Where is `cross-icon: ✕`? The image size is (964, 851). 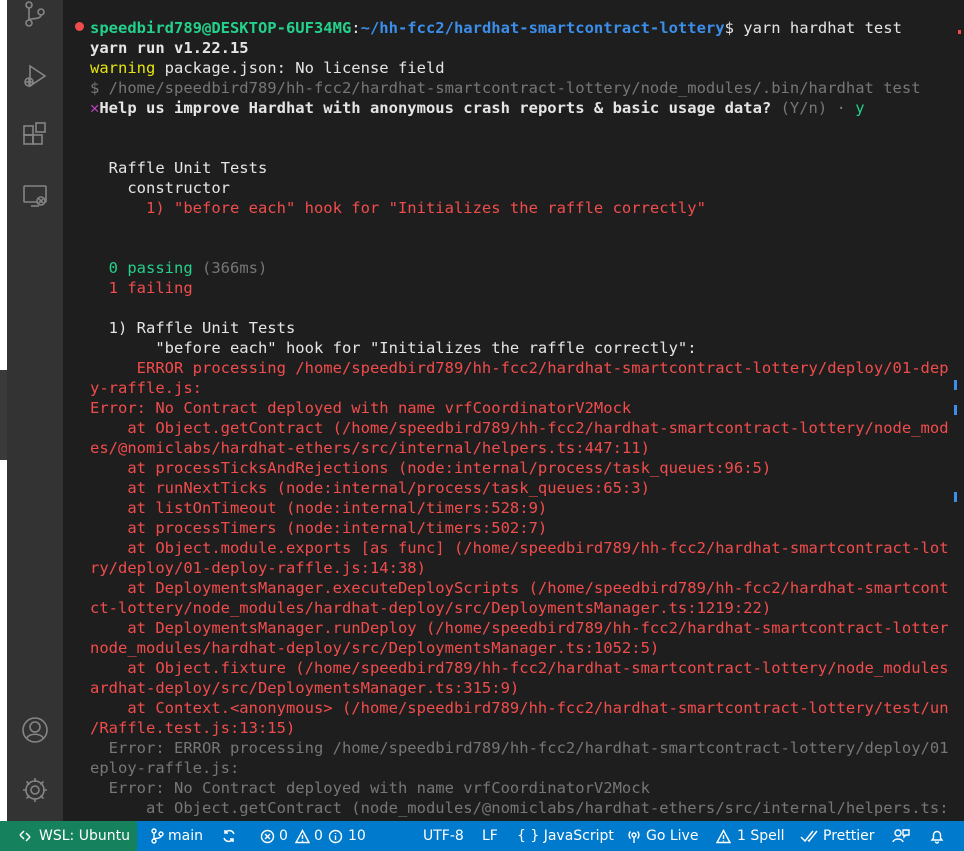 cross-icon: ✕ is located at coordinates (95, 108).